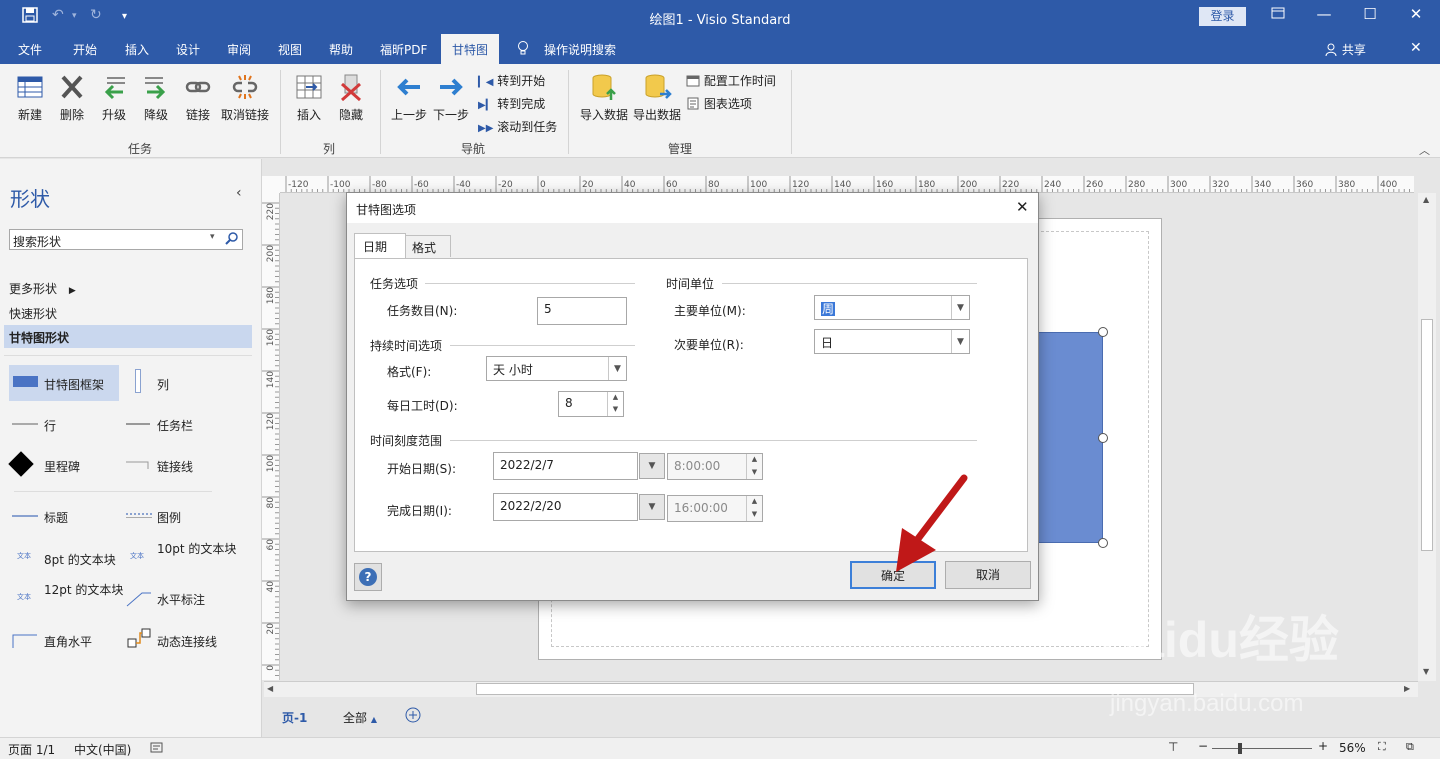 This screenshot has width=1440, height=759. Describe the element at coordinates (1416, 14) in the screenshot. I see `close-window-icon: ✕` at that location.